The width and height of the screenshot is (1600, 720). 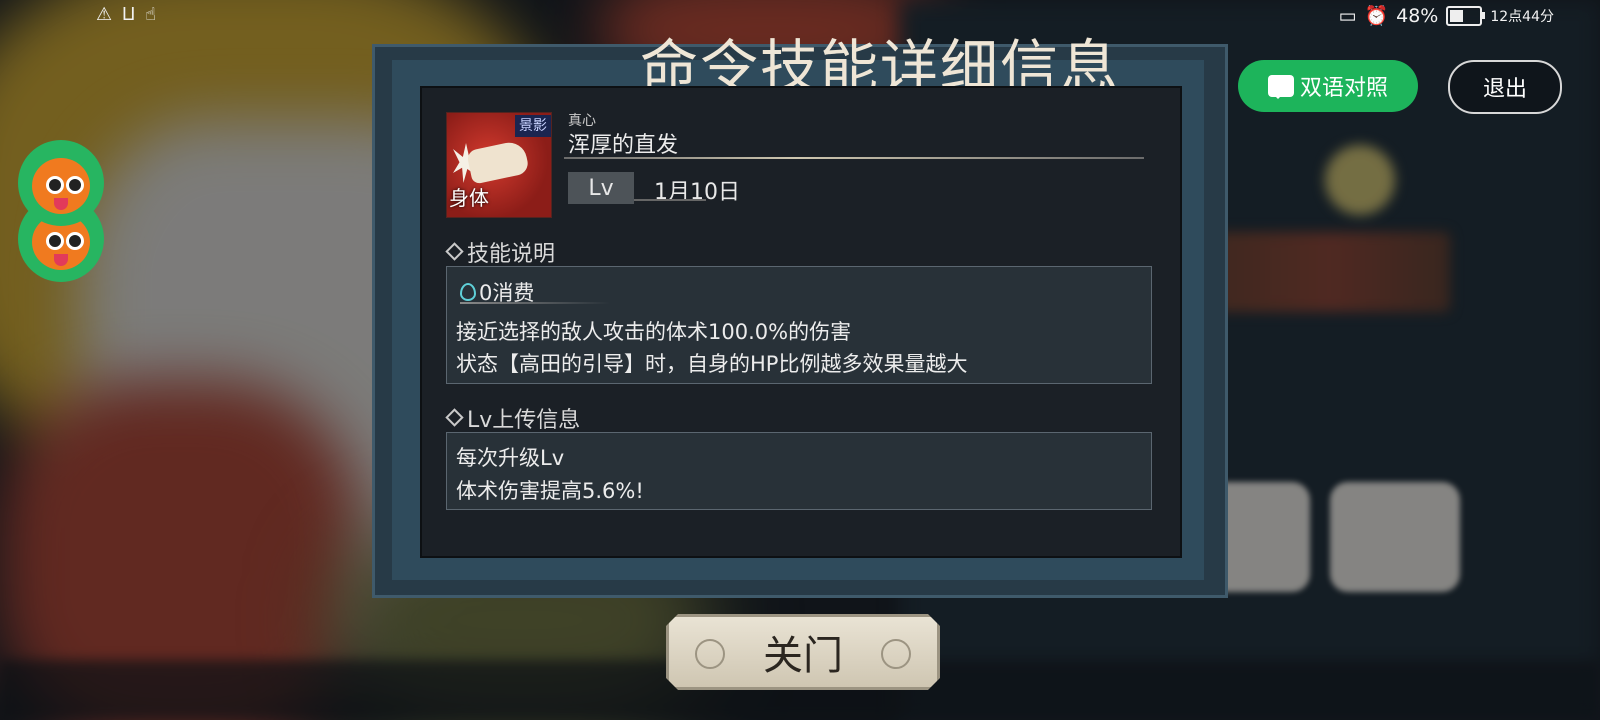 I want to click on battery-icon, so click(x=1466, y=15).